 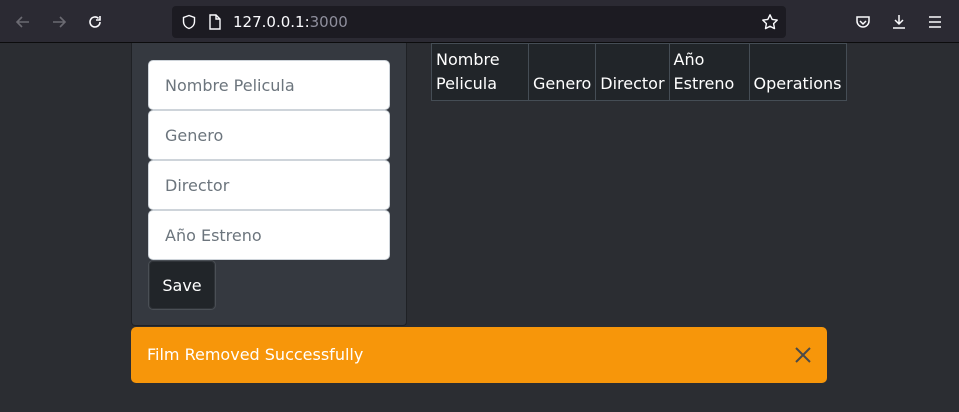 What do you see at coordinates (23, 22) in the screenshot?
I see `back-arrow-icon` at bounding box center [23, 22].